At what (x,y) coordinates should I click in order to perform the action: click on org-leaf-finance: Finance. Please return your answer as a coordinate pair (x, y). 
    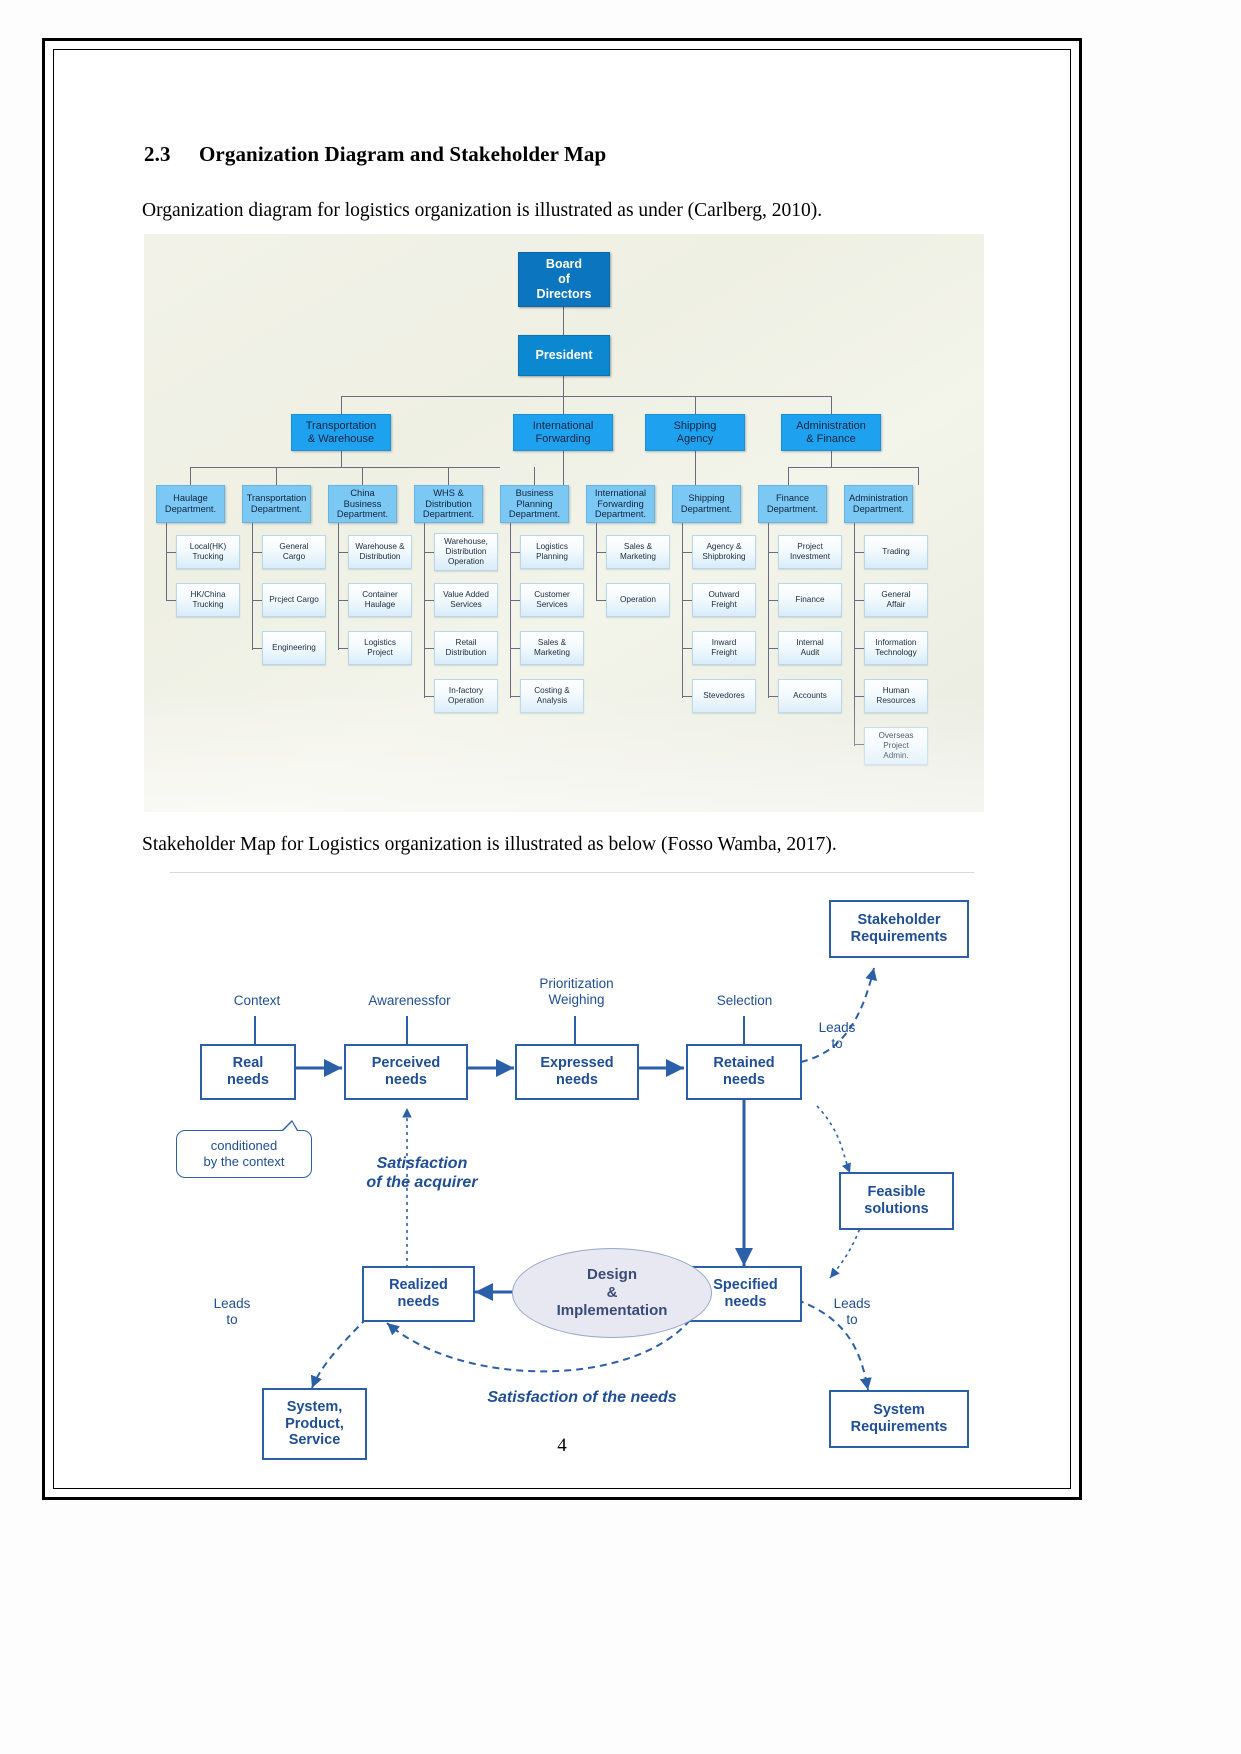
    Looking at the image, I should click on (810, 600).